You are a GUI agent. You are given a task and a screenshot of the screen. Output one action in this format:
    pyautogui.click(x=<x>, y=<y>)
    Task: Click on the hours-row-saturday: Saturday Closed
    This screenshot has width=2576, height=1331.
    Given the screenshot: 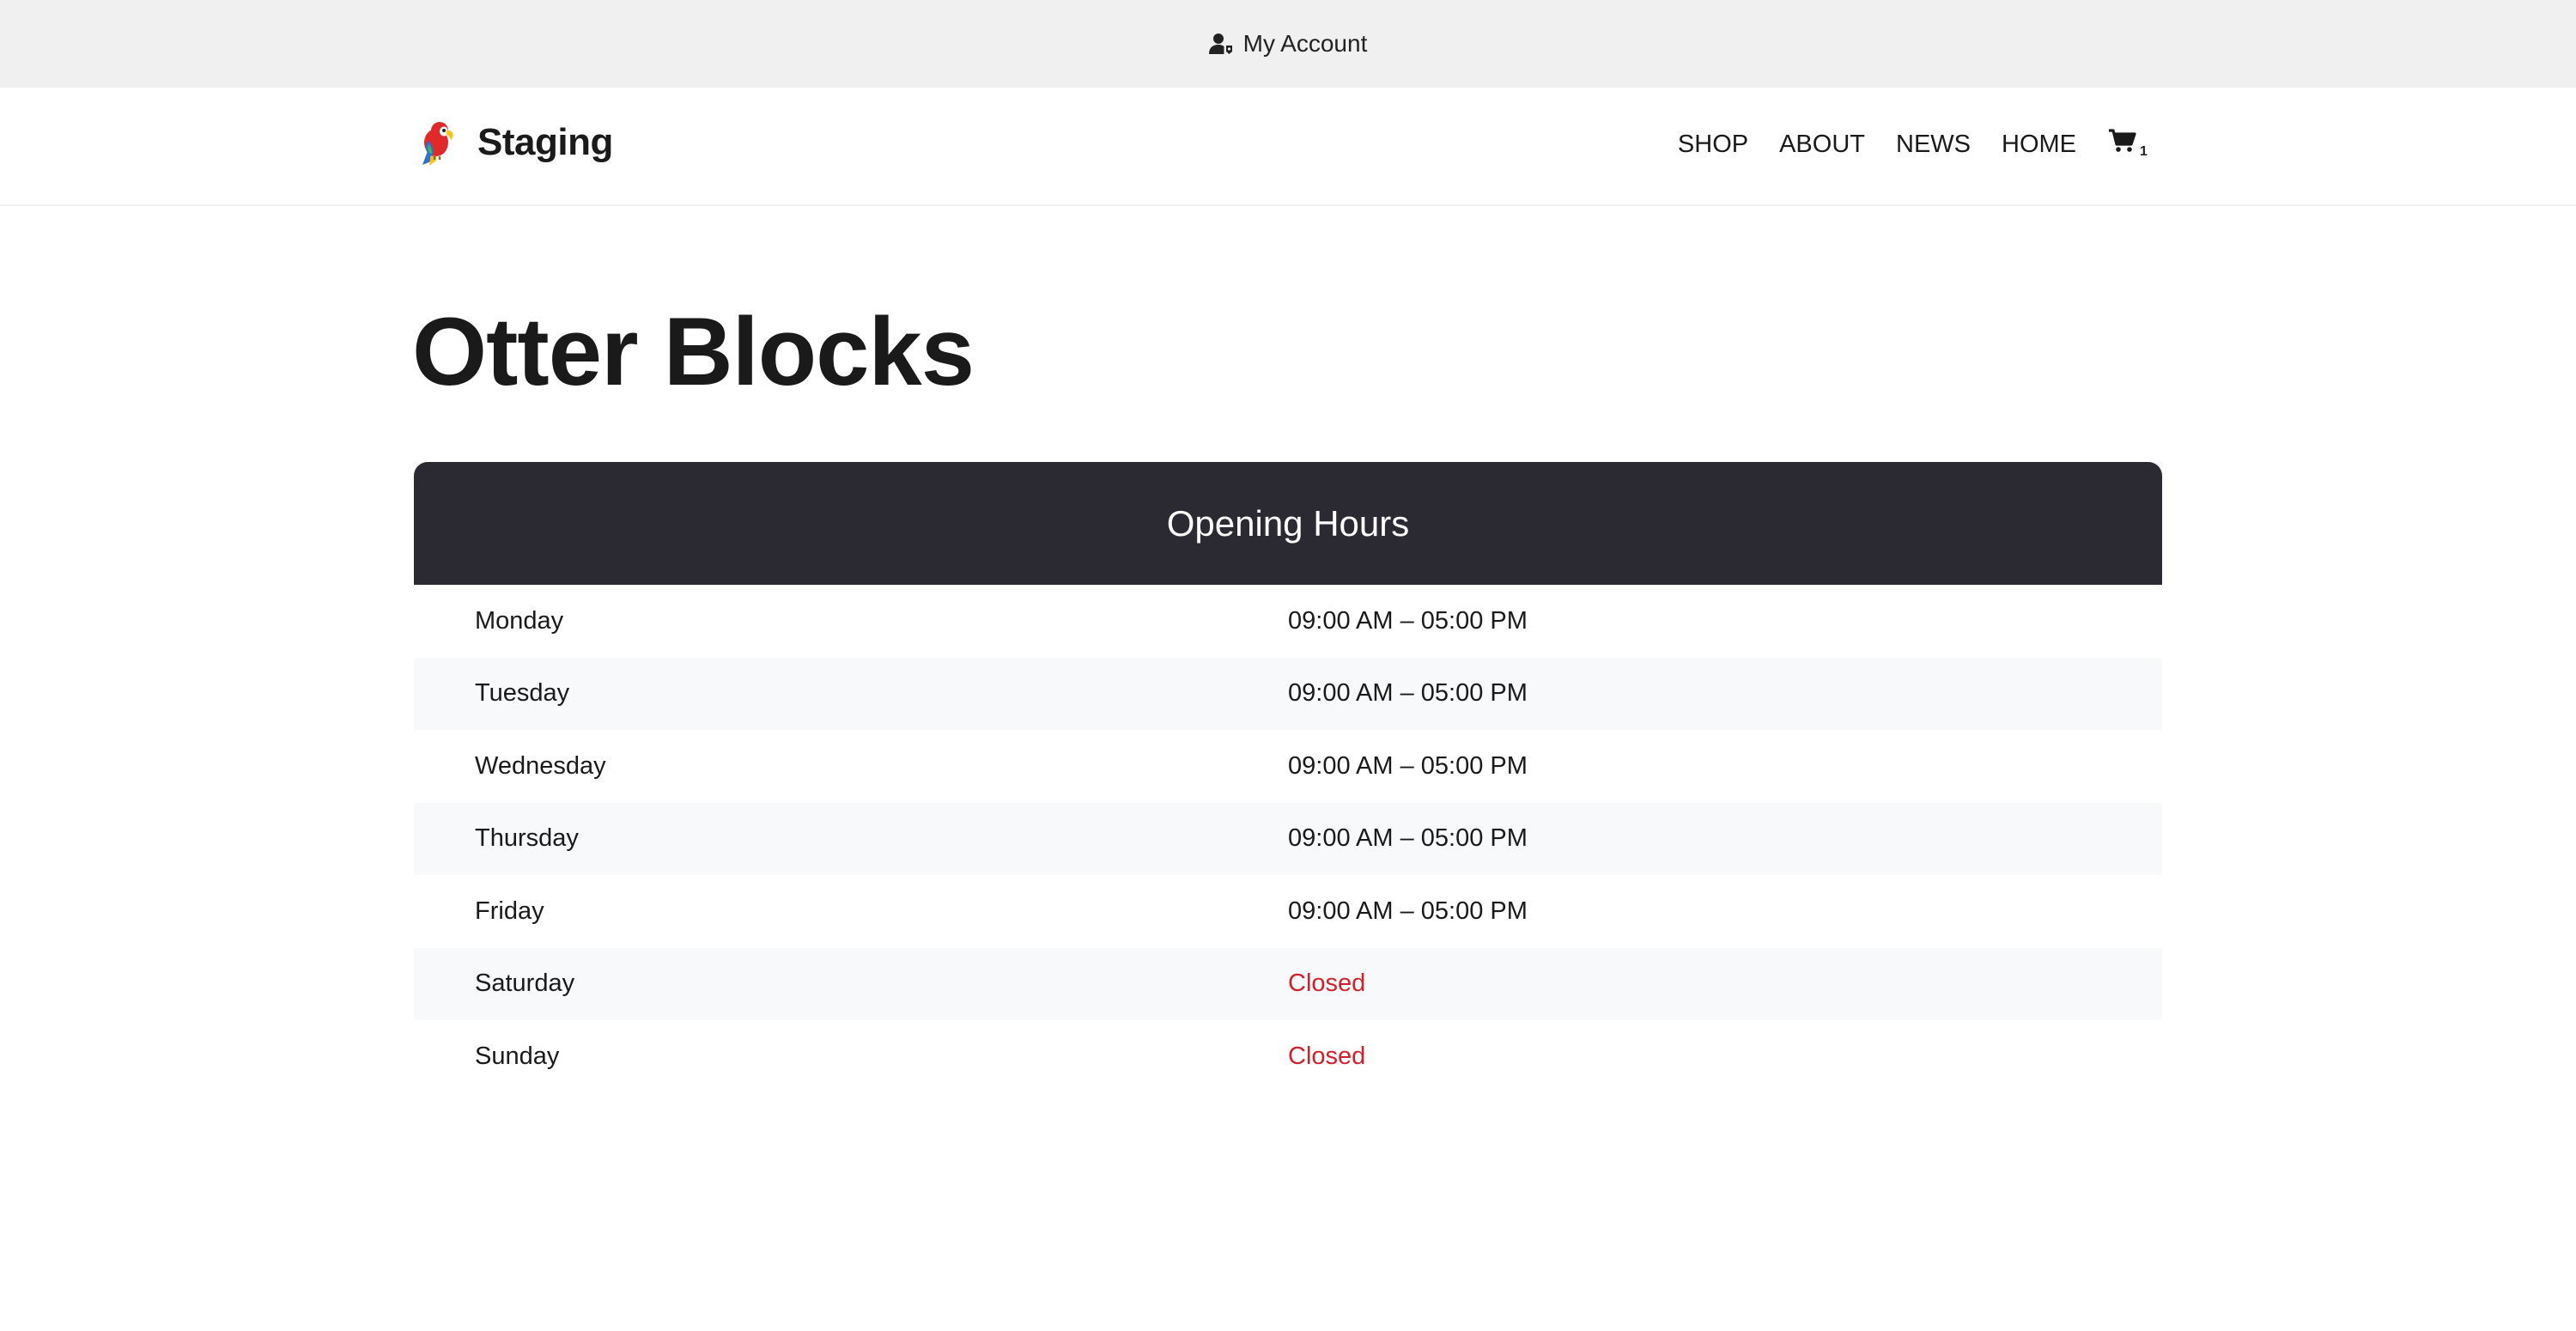 What is the action you would take?
    pyautogui.click(x=1288, y=984)
    